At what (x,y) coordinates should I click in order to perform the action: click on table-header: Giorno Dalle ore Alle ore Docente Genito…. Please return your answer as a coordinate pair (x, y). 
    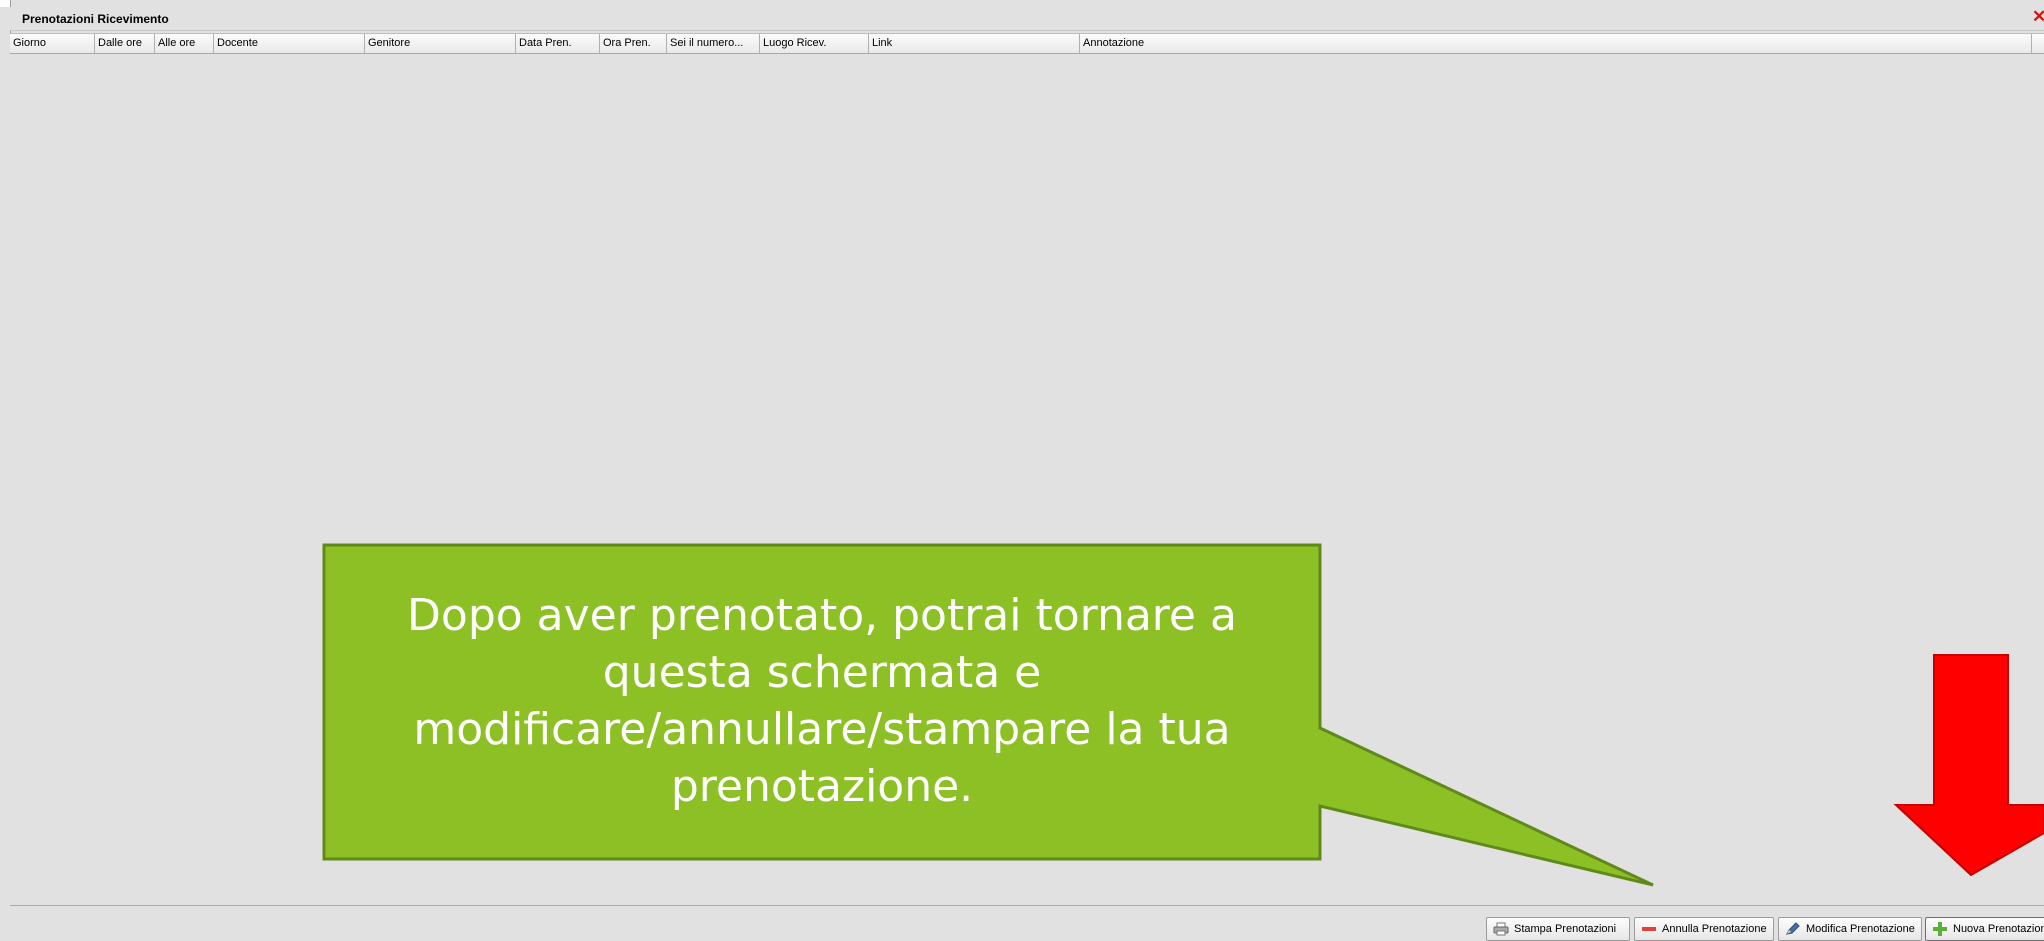
    Looking at the image, I should click on (1027, 43).